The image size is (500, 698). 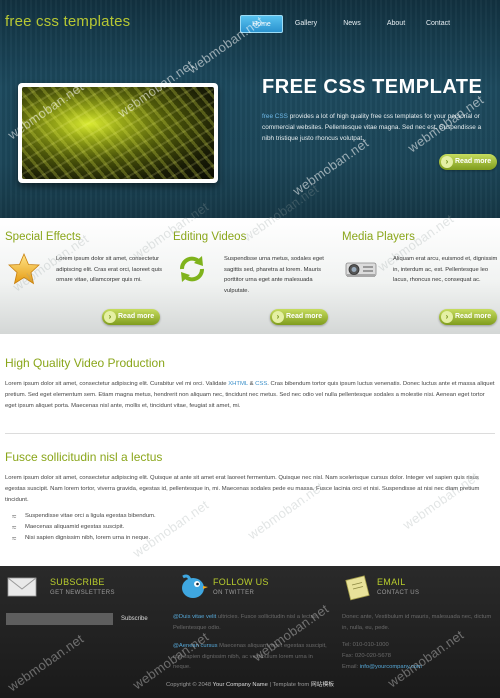 What do you see at coordinates (195, 646) in the screenshot?
I see `tweet-user-link: @Aenean cursus` at bounding box center [195, 646].